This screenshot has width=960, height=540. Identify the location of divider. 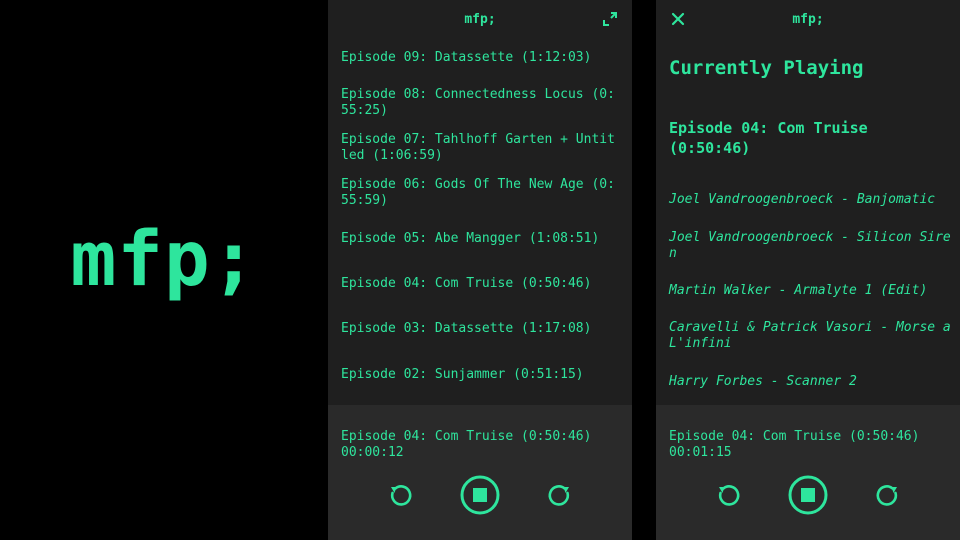
(644, 270).